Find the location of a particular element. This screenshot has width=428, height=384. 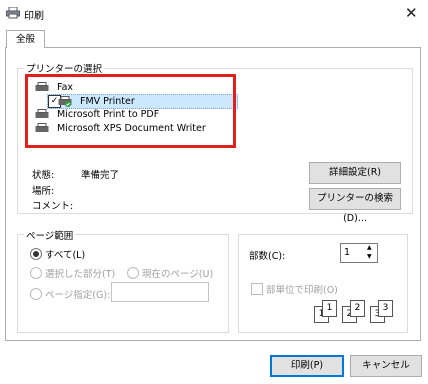

collate-page: 2 is located at coordinates (357, 308).